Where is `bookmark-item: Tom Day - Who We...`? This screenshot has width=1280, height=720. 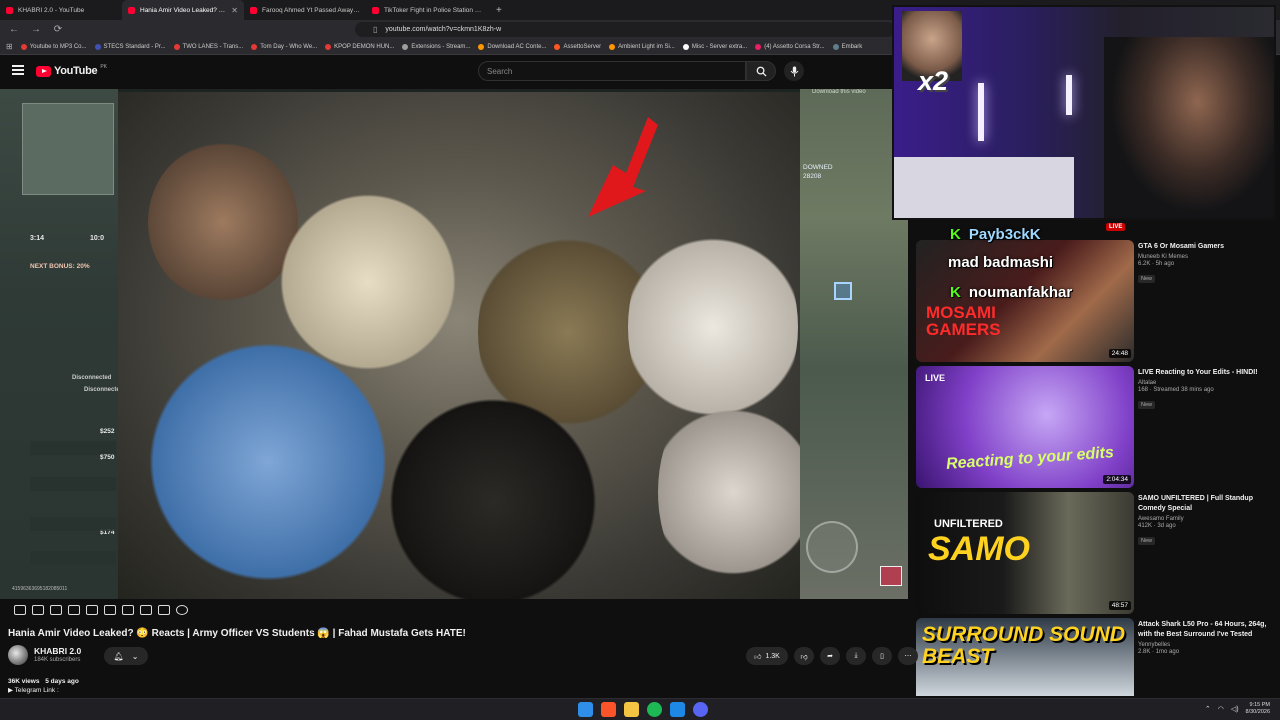
bookmark-item: Tom Day - Who We... is located at coordinates (284, 46).